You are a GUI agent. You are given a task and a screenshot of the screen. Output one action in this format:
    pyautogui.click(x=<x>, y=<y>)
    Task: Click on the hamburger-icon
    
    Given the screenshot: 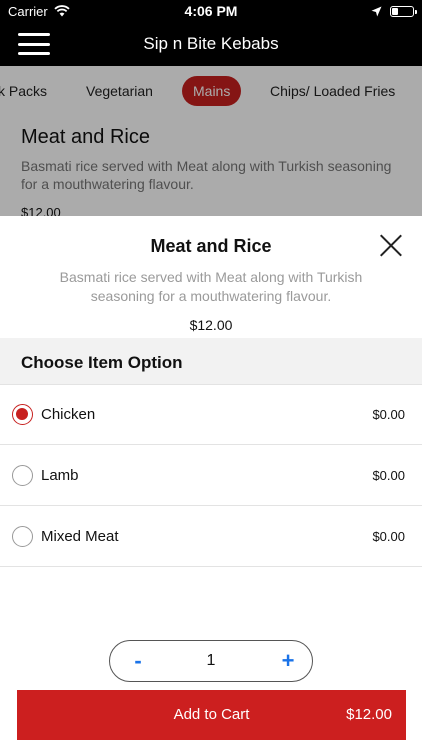 What is the action you would take?
    pyautogui.click(x=34, y=44)
    